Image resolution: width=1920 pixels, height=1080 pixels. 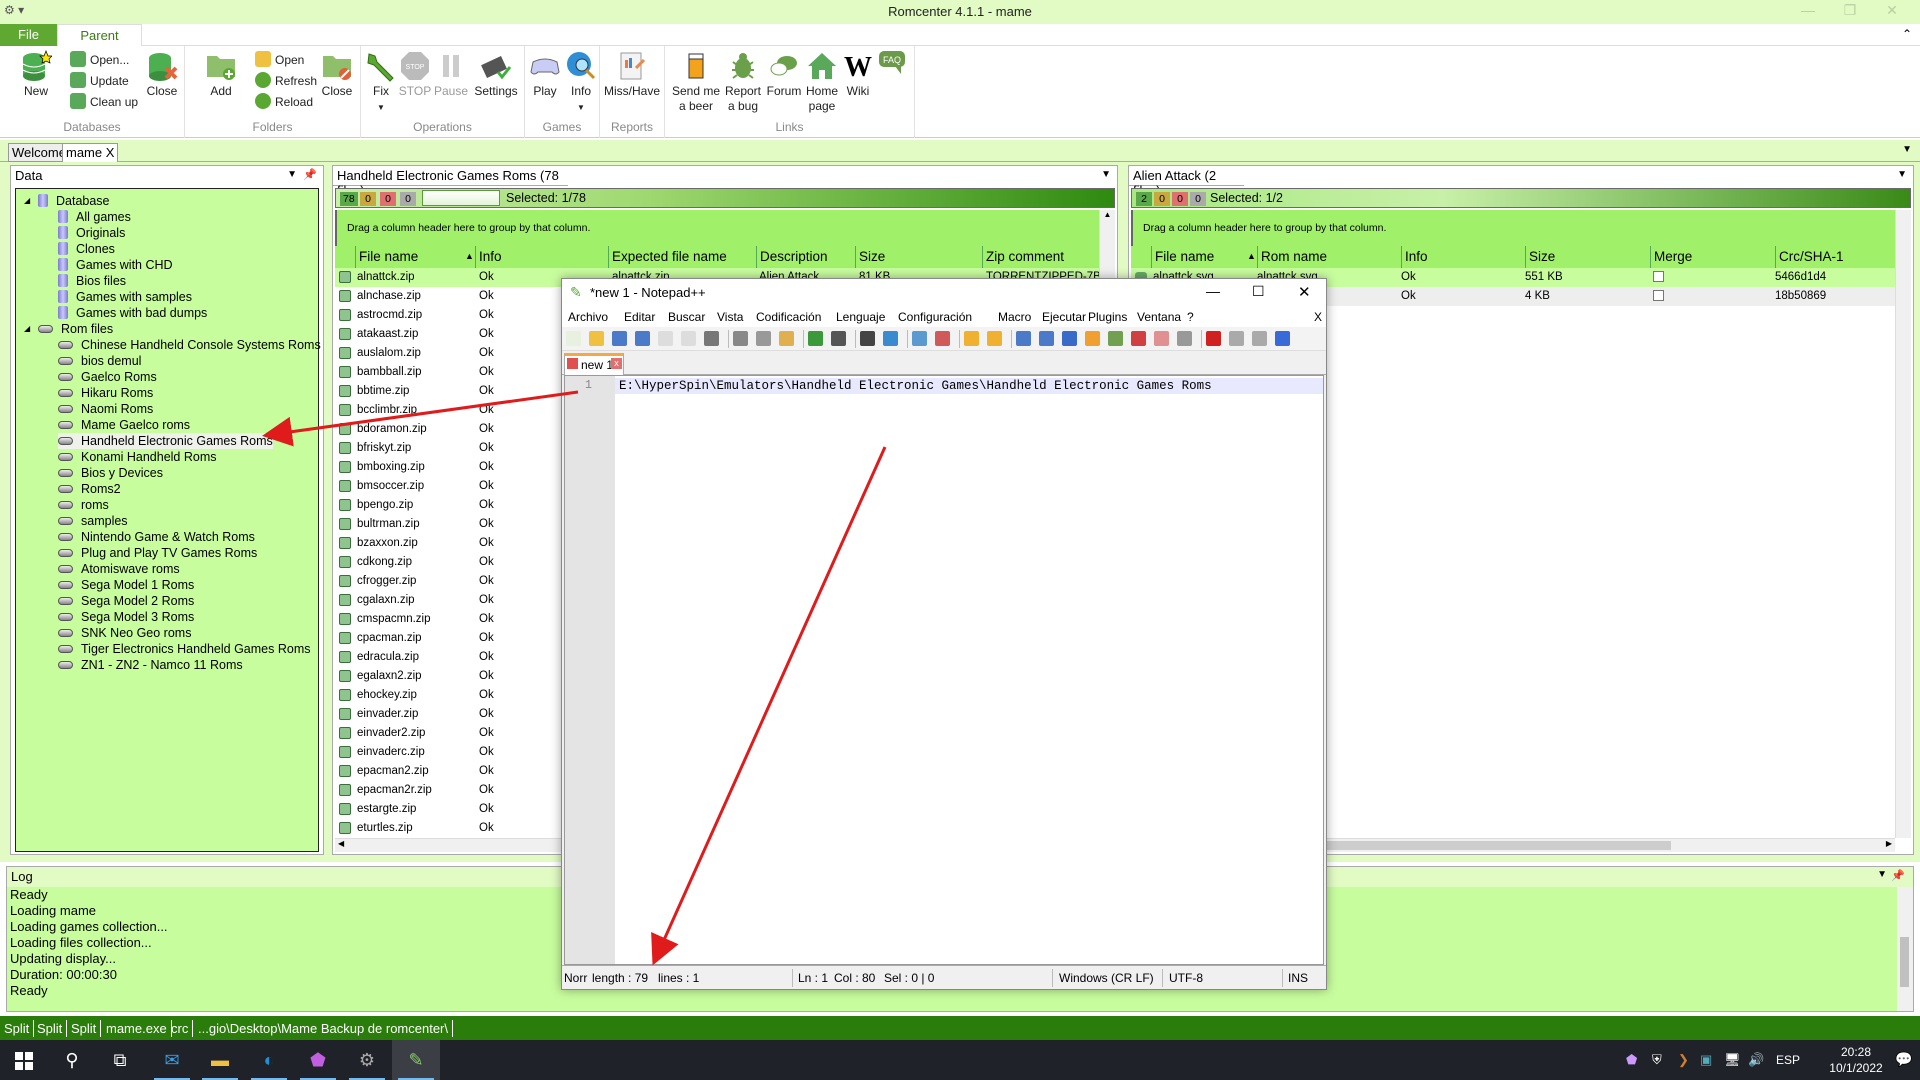 What do you see at coordinates (1907, 149) in the screenshot?
I see `tabs-dropdown-icon: ▼` at bounding box center [1907, 149].